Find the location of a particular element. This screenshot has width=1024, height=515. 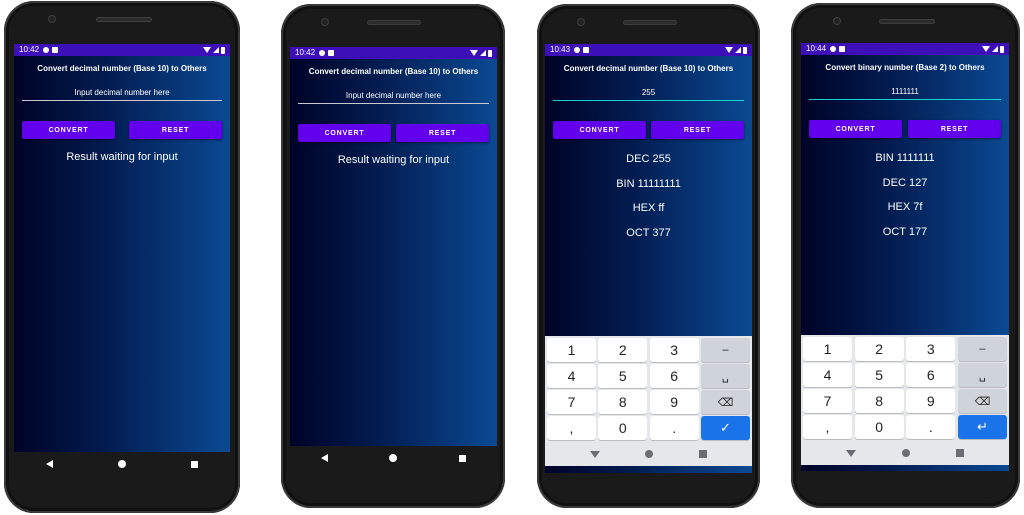

keyboard-row: 1 2 3 – is located at coordinates (648, 350).